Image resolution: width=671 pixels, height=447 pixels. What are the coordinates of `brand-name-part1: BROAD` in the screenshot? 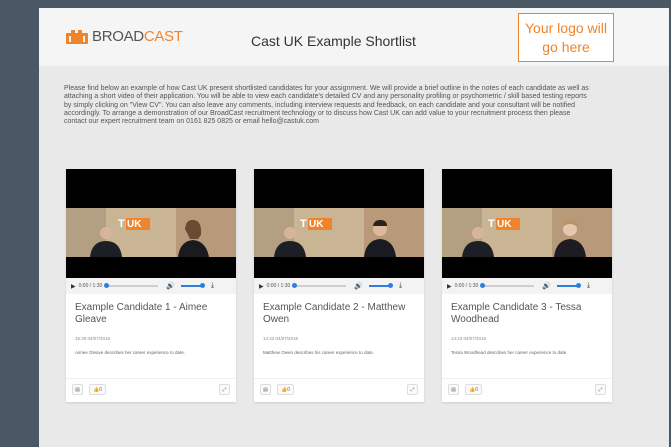 It's located at (118, 36).